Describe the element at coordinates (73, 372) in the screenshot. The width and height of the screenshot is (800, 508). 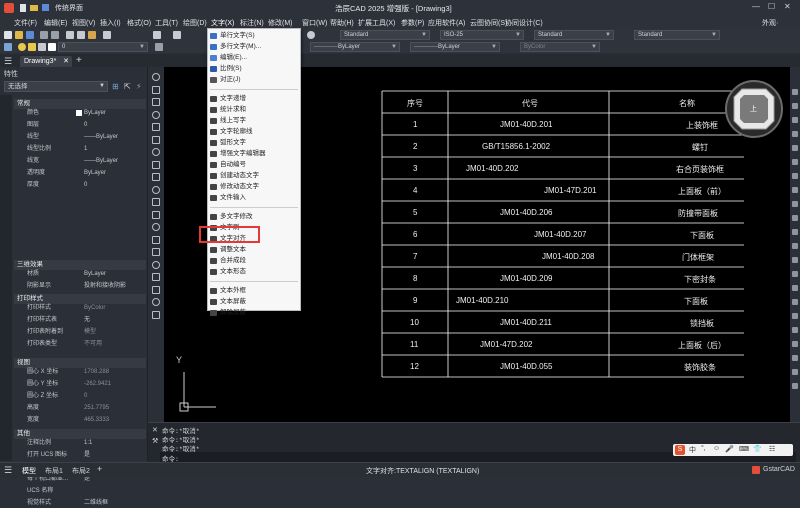
I see `prop-row: 圆心 X 坐标 1708.288` at that location.